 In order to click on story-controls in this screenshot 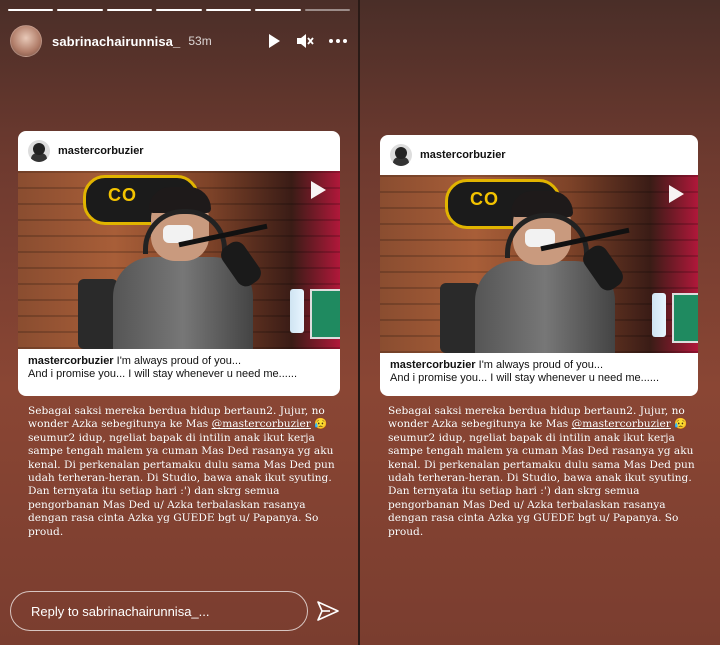, I will do `click(307, 41)`.